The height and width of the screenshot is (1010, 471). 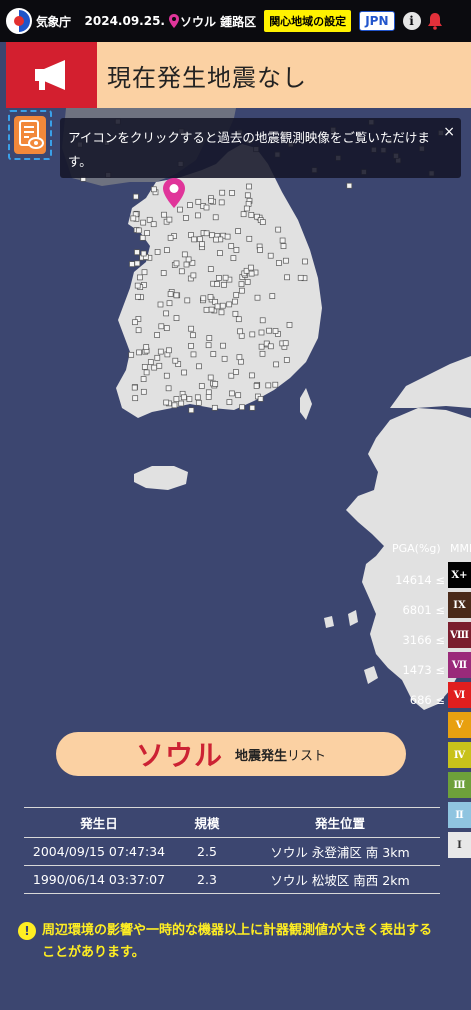 I want to click on mmi-level-swatch: Ⅱ, so click(x=459, y=815).